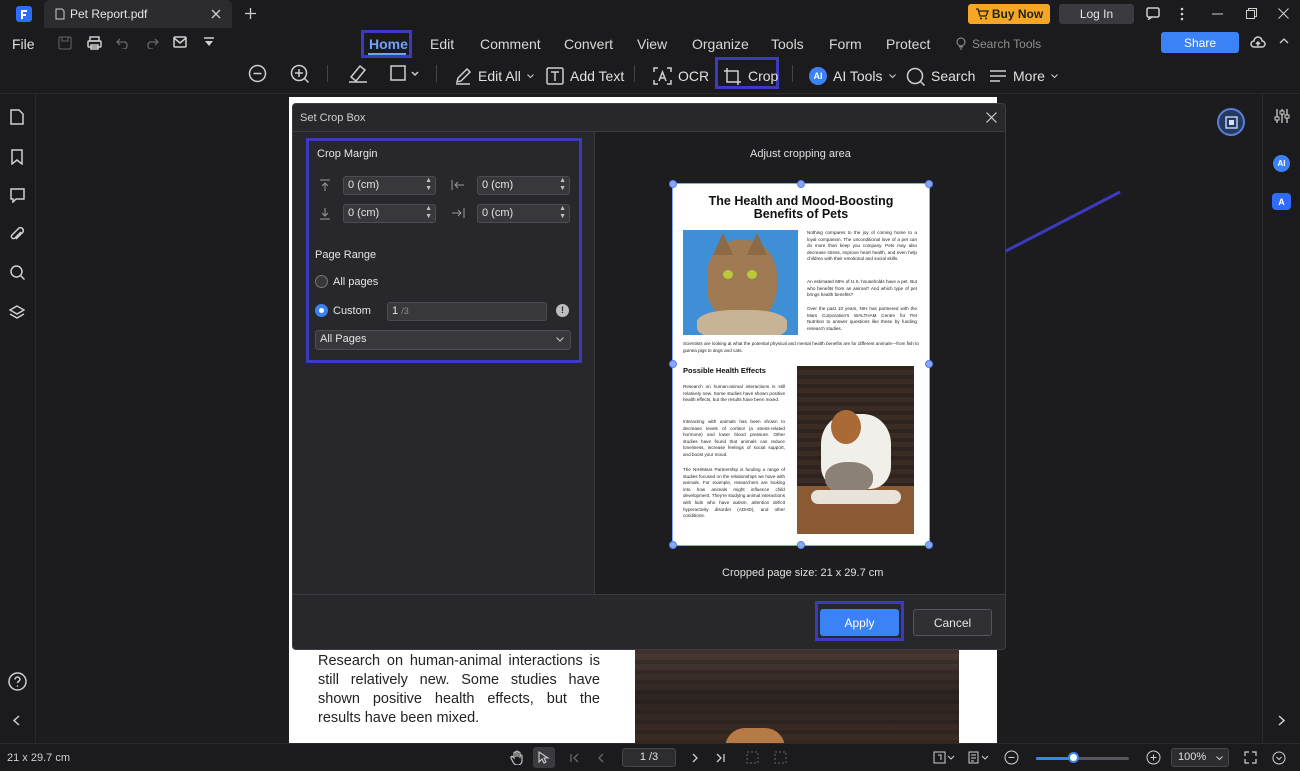 The width and height of the screenshot is (1300, 771). I want to click on zoom-slider-thumb, so click(1073, 757).